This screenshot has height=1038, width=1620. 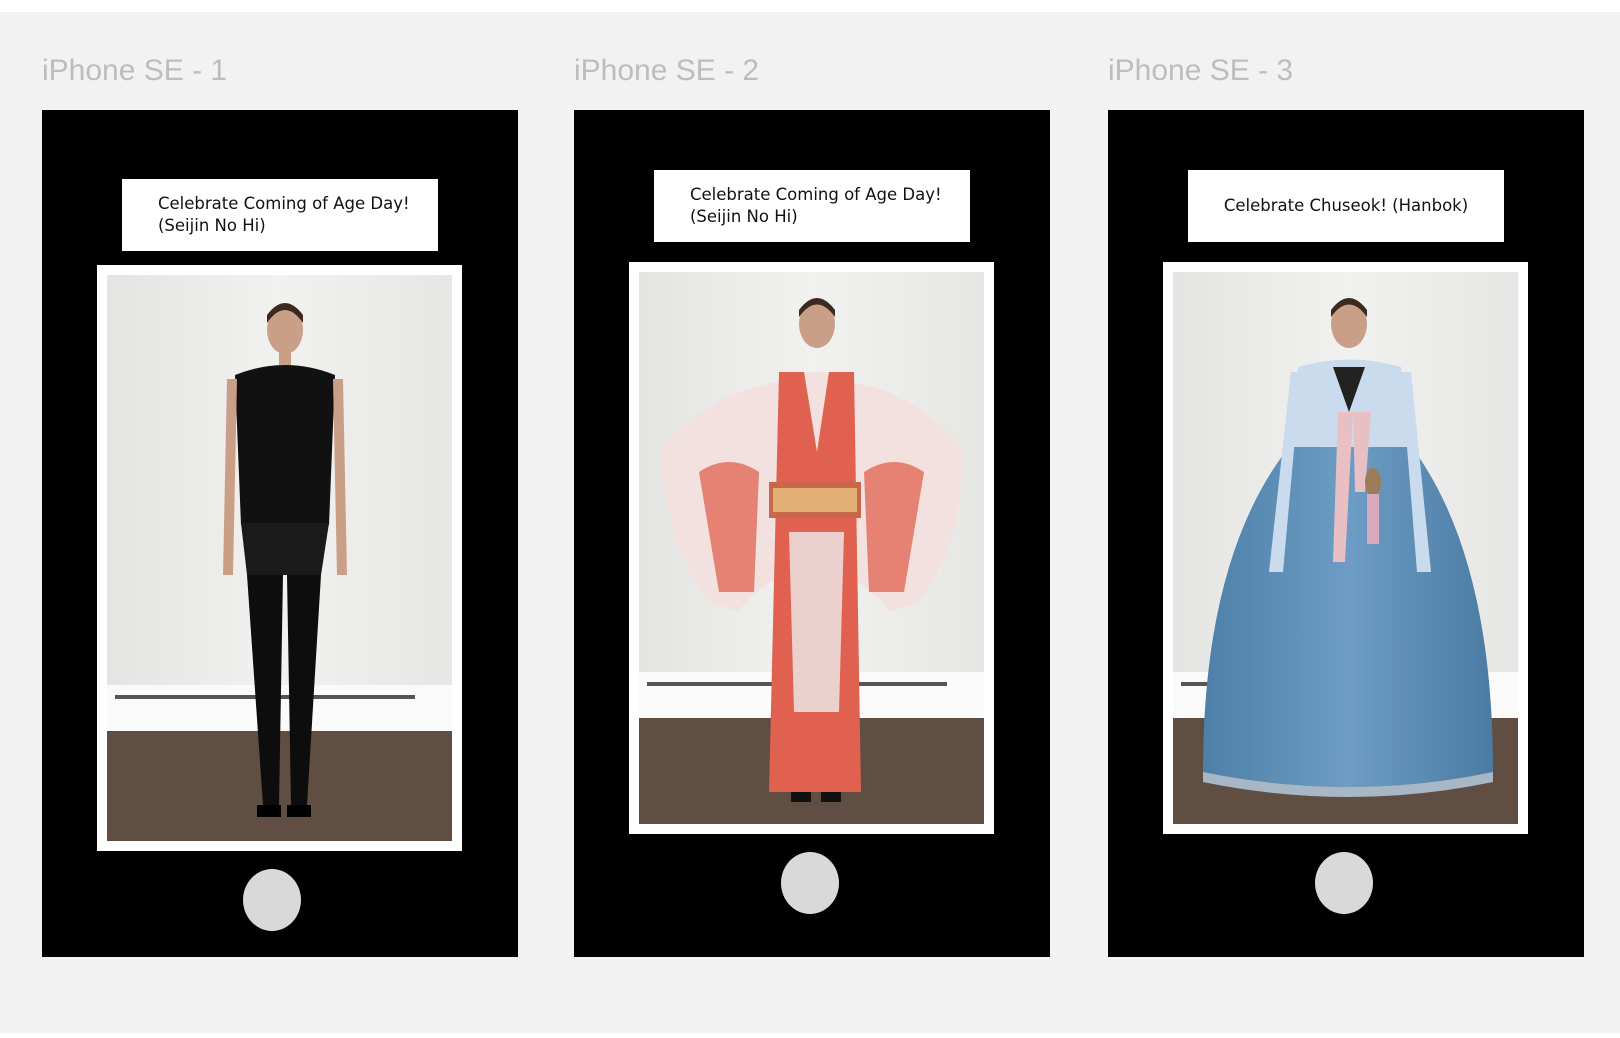 I want to click on model-hanbok-photo, so click(x=1345, y=548).